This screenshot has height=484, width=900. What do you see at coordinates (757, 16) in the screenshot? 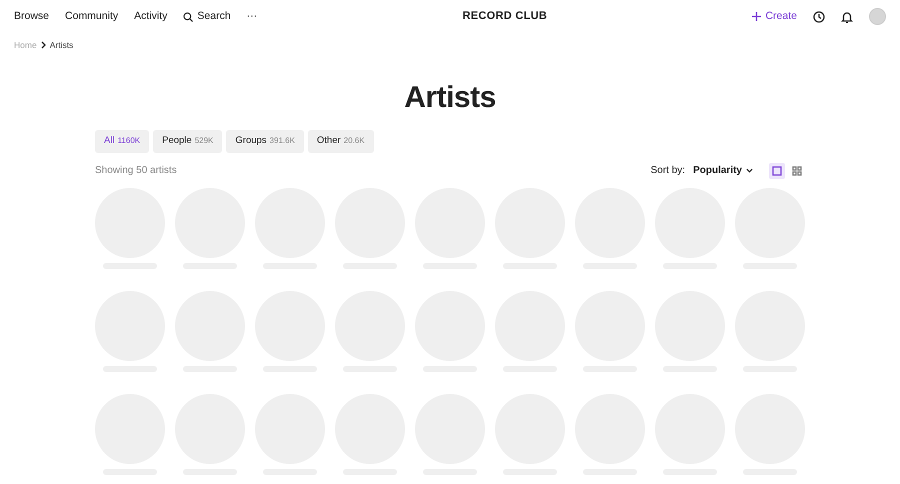
I see `plus-icon` at bounding box center [757, 16].